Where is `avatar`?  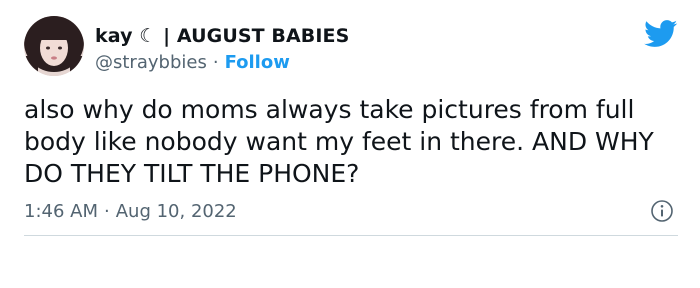
avatar is located at coordinates (54, 46).